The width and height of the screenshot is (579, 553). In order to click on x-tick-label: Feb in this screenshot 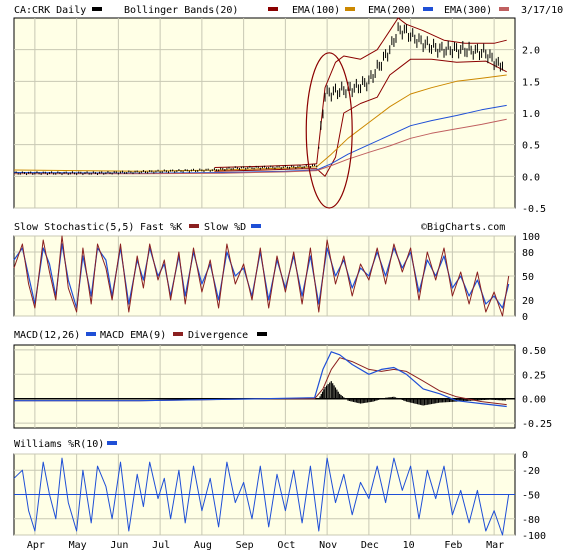, I will do `click(453, 545)`.